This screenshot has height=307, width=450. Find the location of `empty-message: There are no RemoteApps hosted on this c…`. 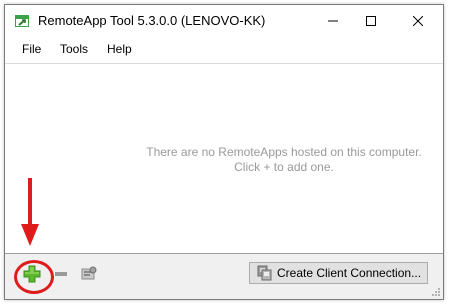

empty-message: There are no RemoteApps hosted on this c… is located at coordinates (224, 160).